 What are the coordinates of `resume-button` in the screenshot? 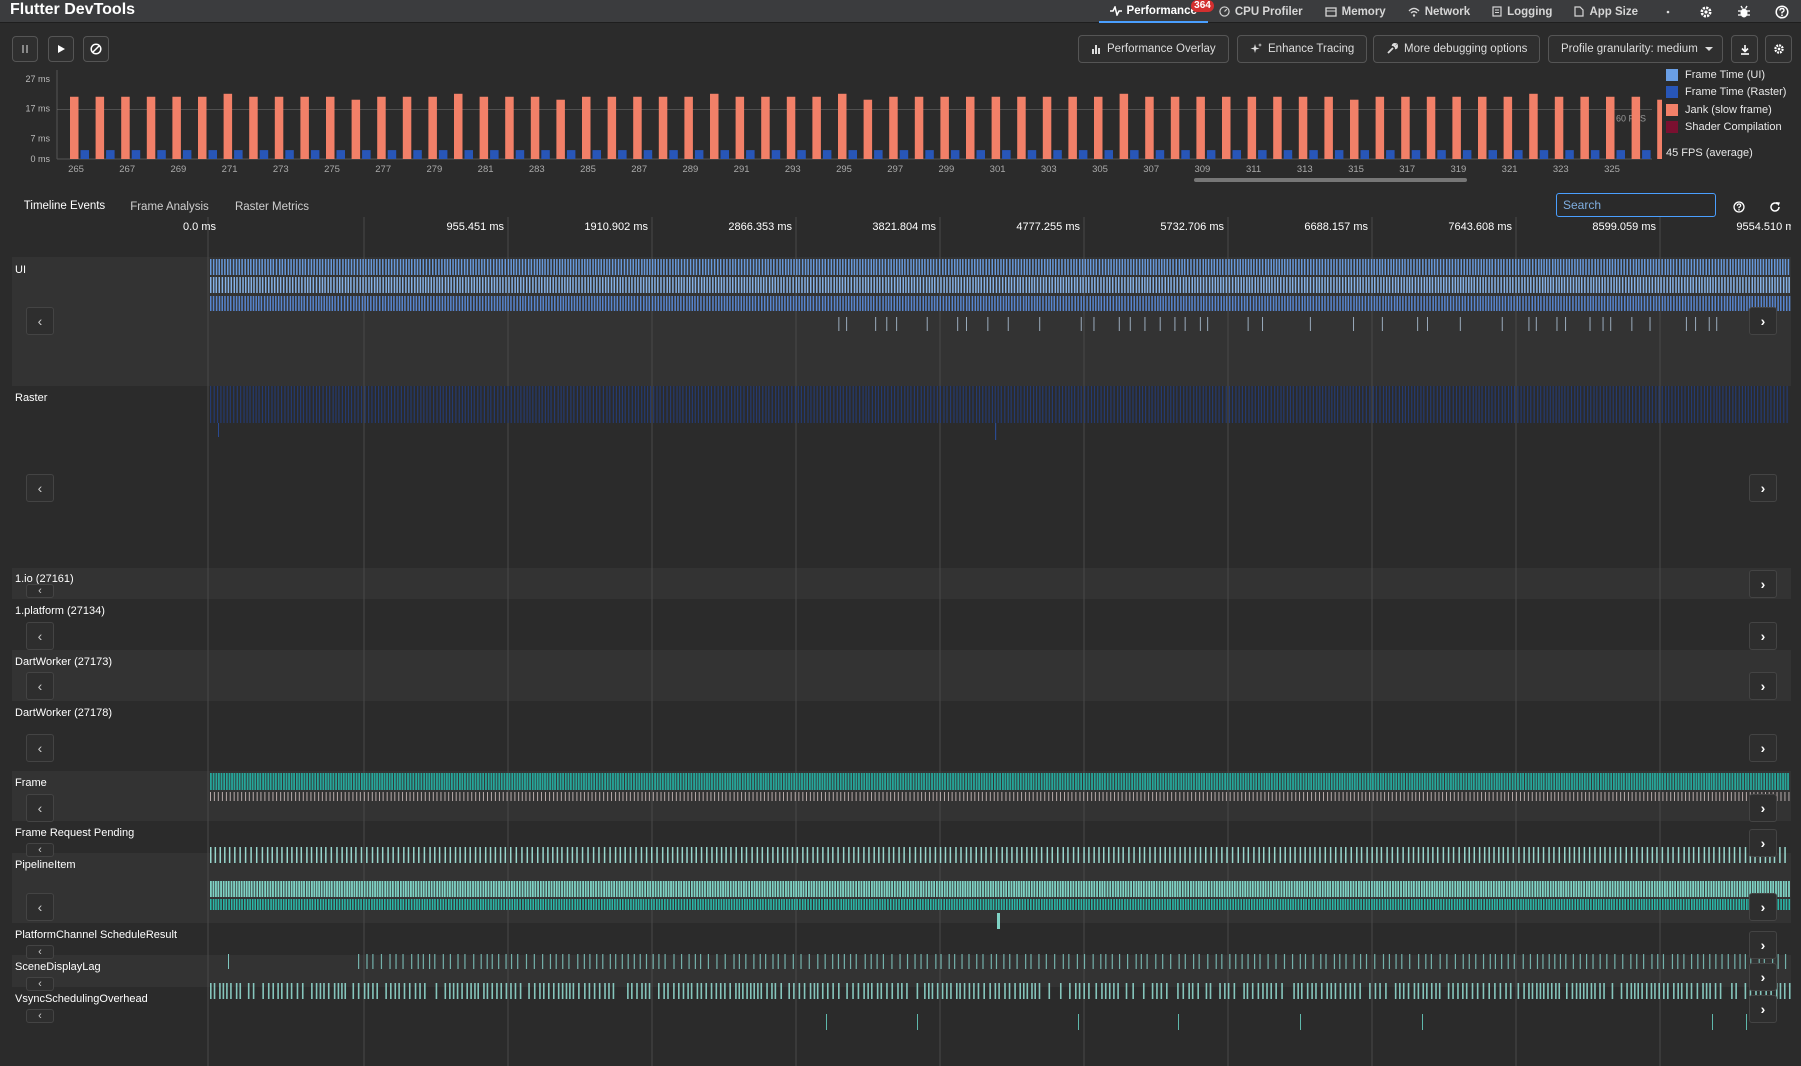 It's located at (61, 49).